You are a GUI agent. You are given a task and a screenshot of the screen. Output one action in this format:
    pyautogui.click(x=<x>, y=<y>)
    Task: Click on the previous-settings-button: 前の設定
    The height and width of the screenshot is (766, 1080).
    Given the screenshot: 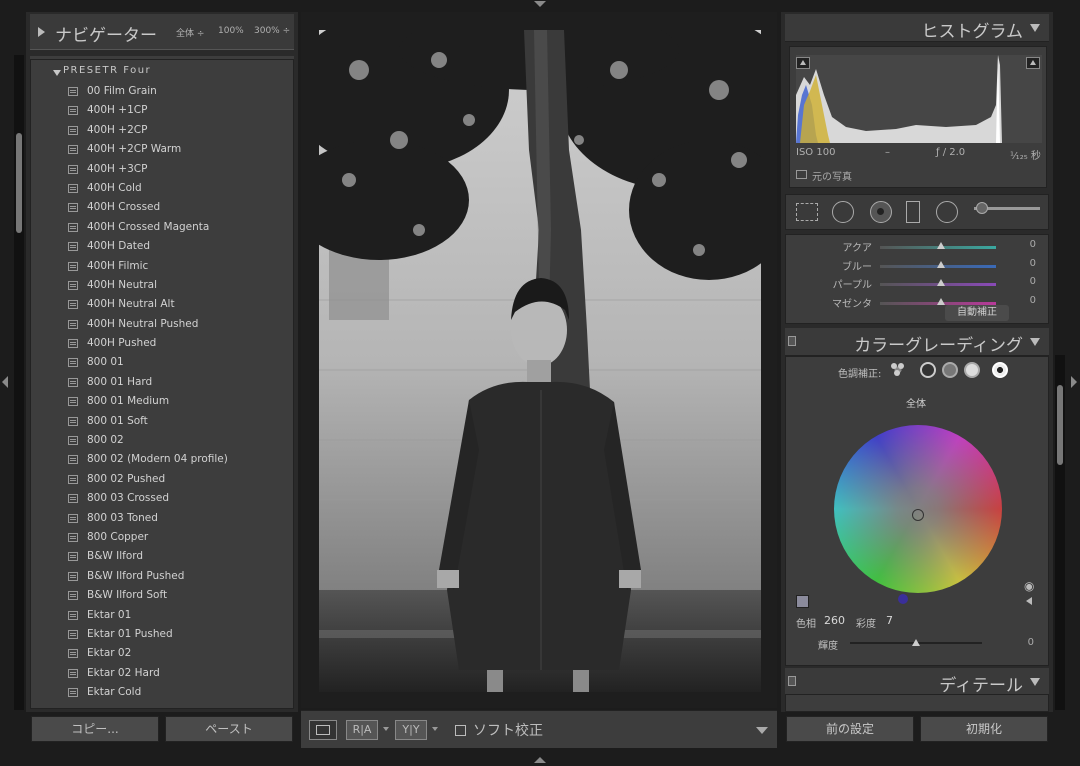 What is the action you would take?
    pyautogui.click(x=850, y=729)
    